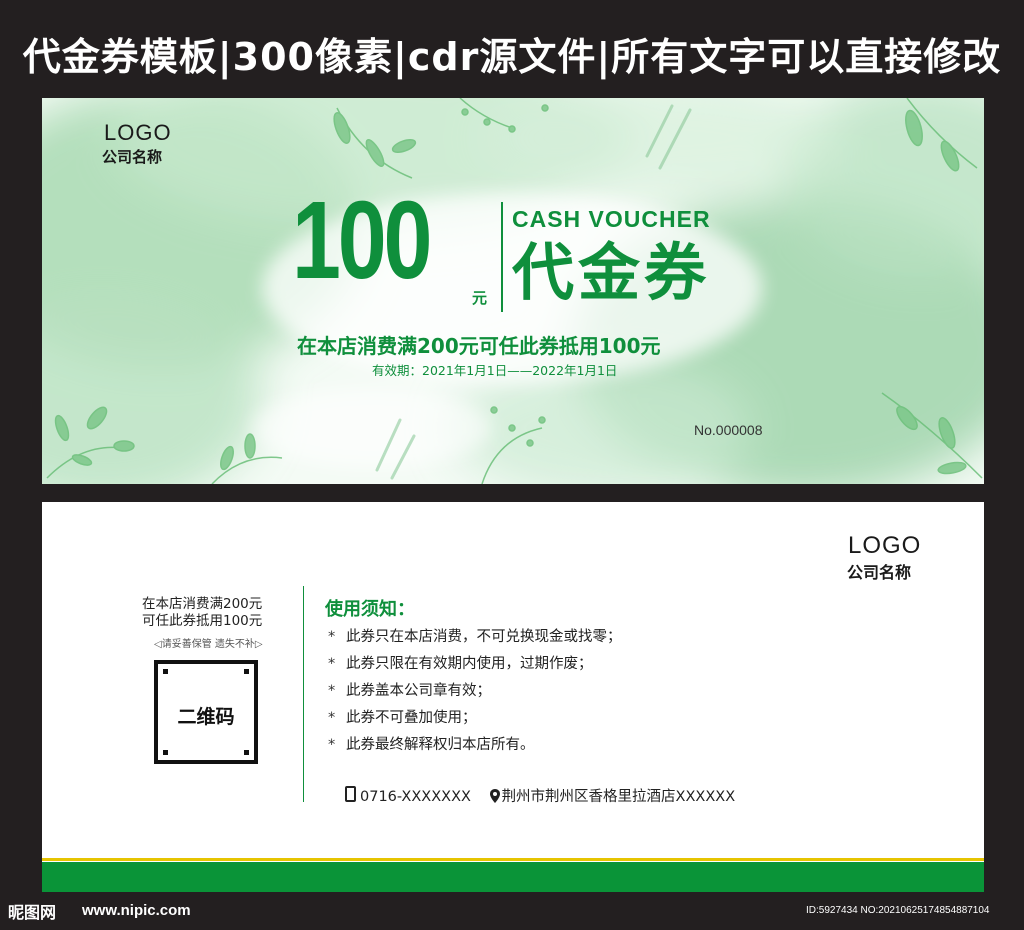 This screenshot has width=1024, height=930. I want to click on voucher-amount: 100, so click(362, 240).